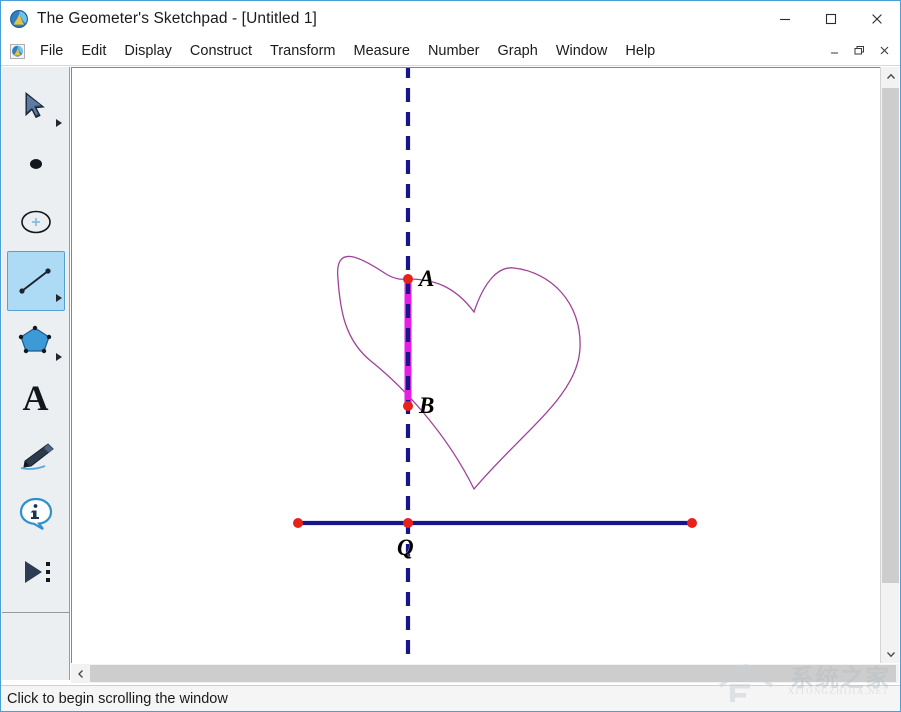 This screenshot has height=712, width=901. Describe the element at coordinates (58, 298) in the screenshot. I see `straightedge-tool-menu-arrow` at that location.